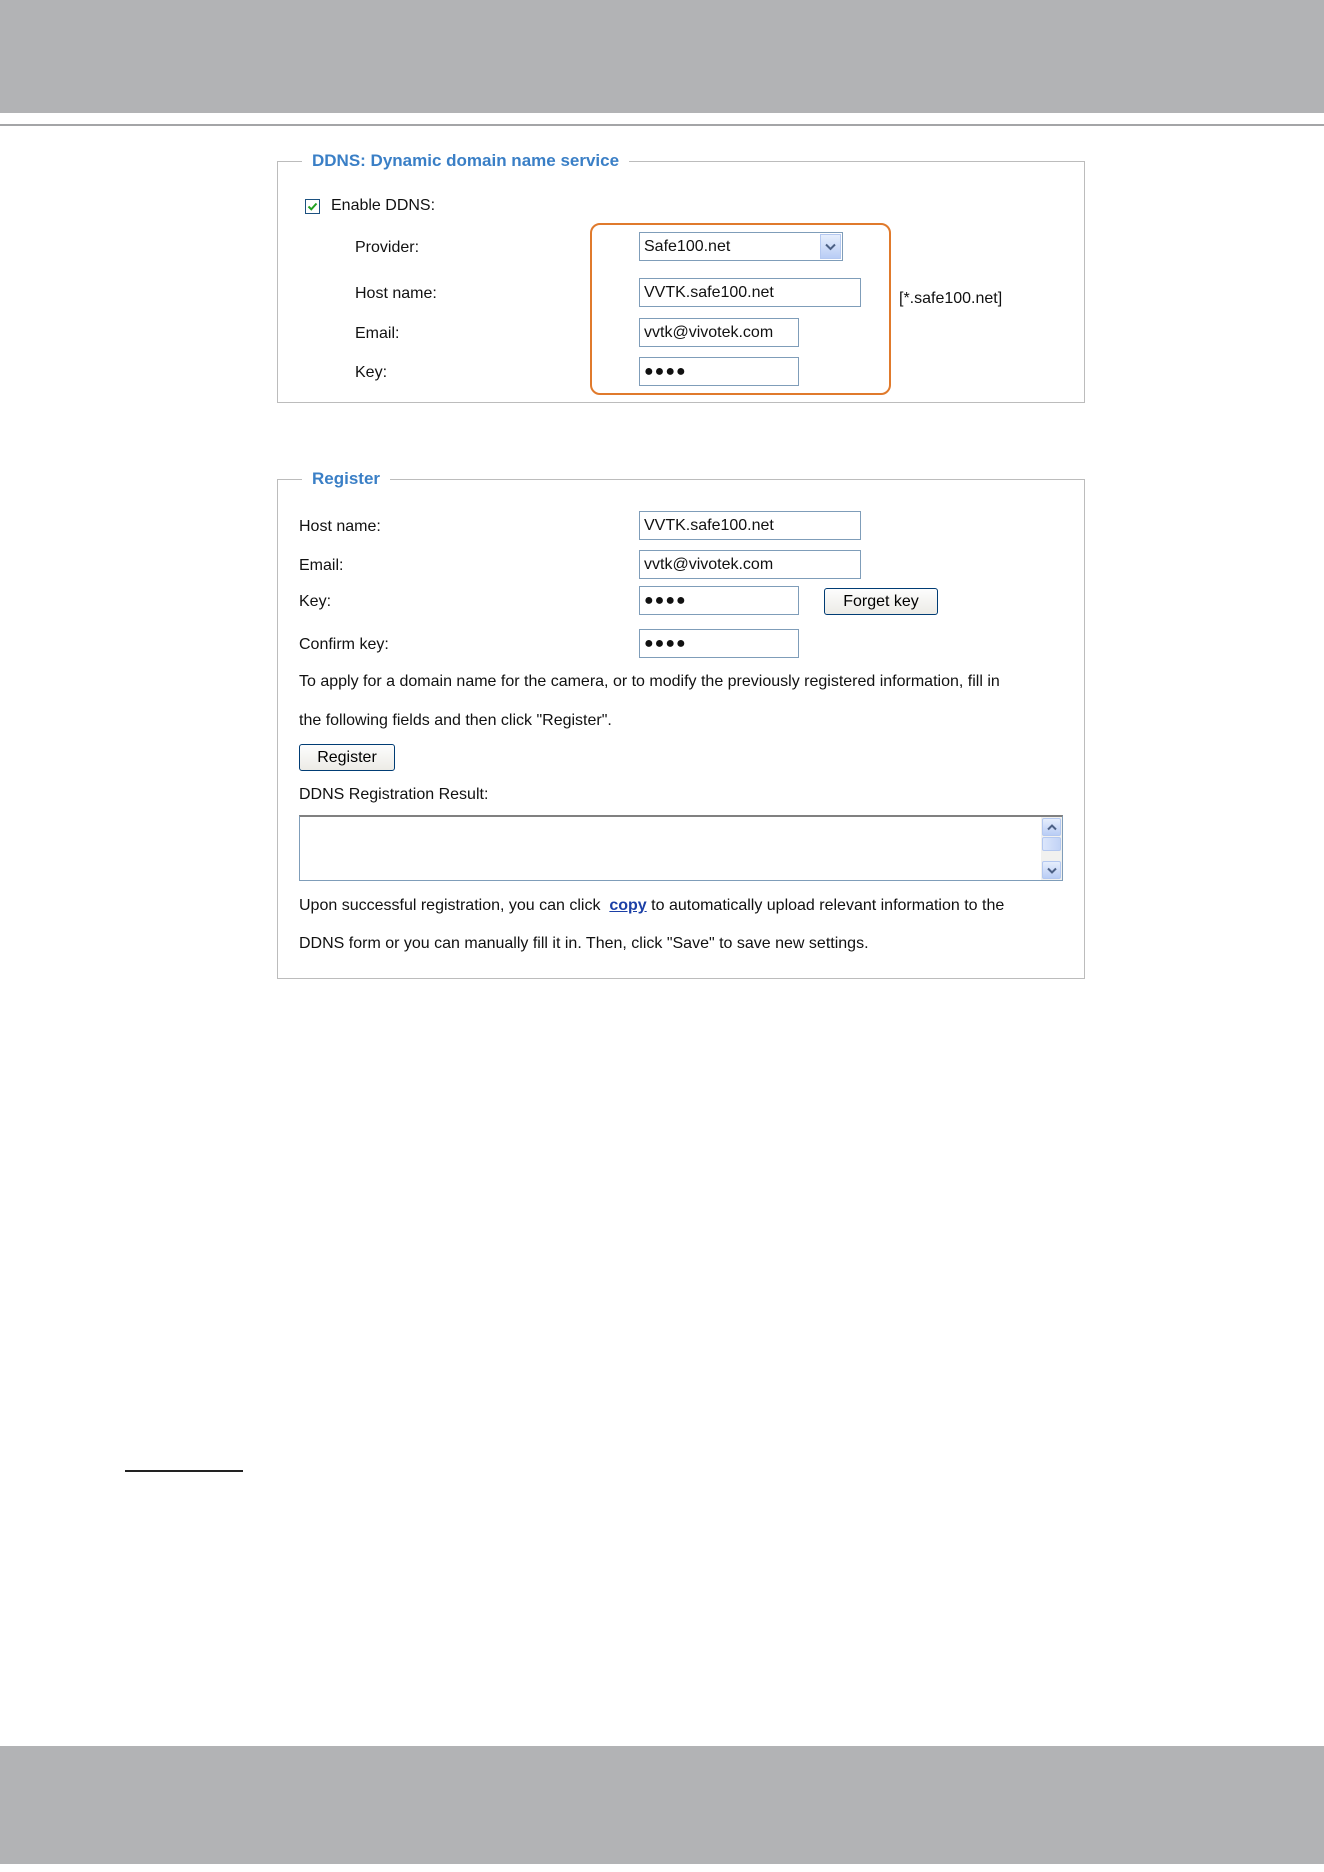  I want to click on enable-ddns-label: Enable DDNS:, so click(383, 205).